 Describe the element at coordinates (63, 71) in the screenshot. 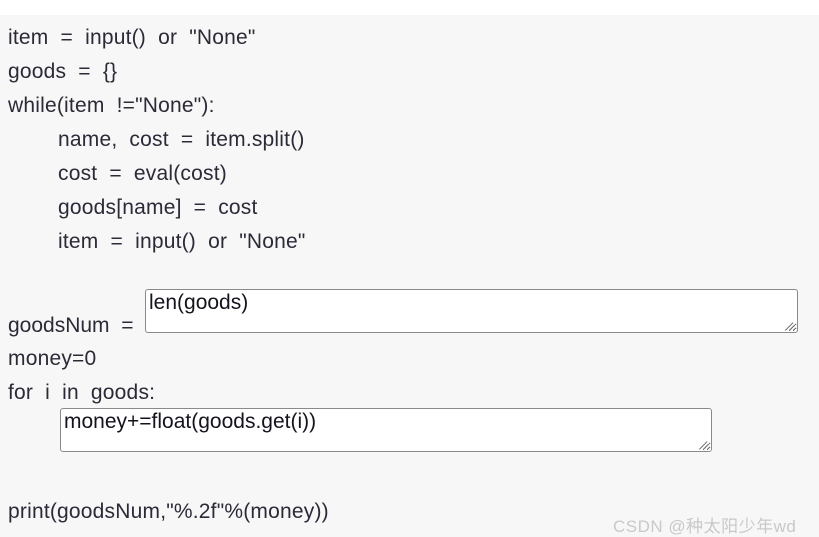

I see `code-line: goods = {}` at that location.